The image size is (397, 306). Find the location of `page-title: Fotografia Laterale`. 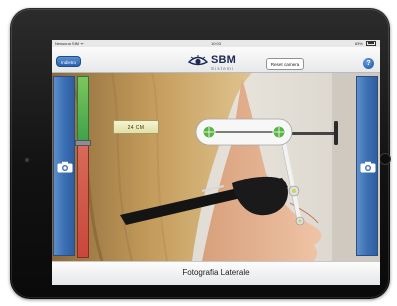

page-title: Fotografia Laterale is located at coordinates (216, 272).